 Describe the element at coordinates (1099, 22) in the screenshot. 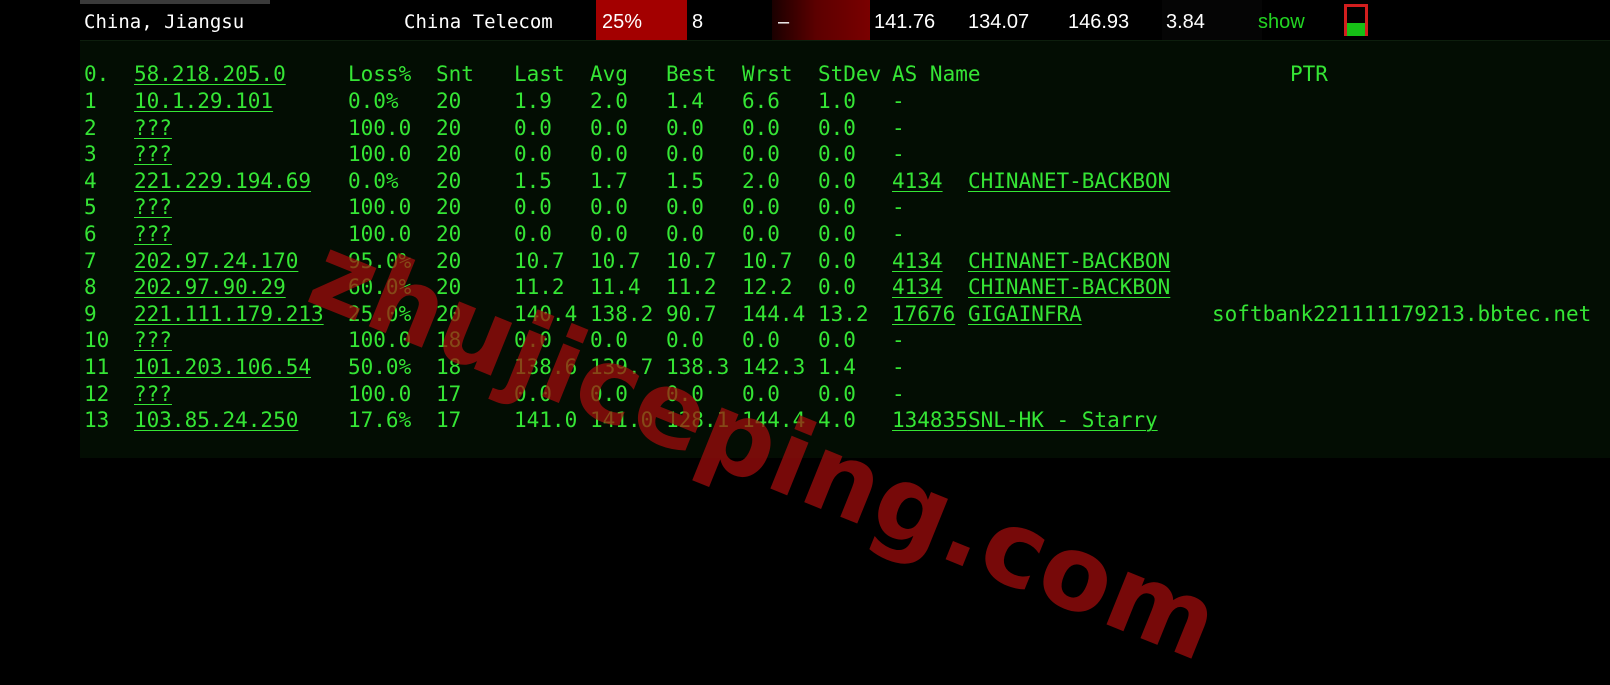

I see `value-cell-3: 146.93` at that location.